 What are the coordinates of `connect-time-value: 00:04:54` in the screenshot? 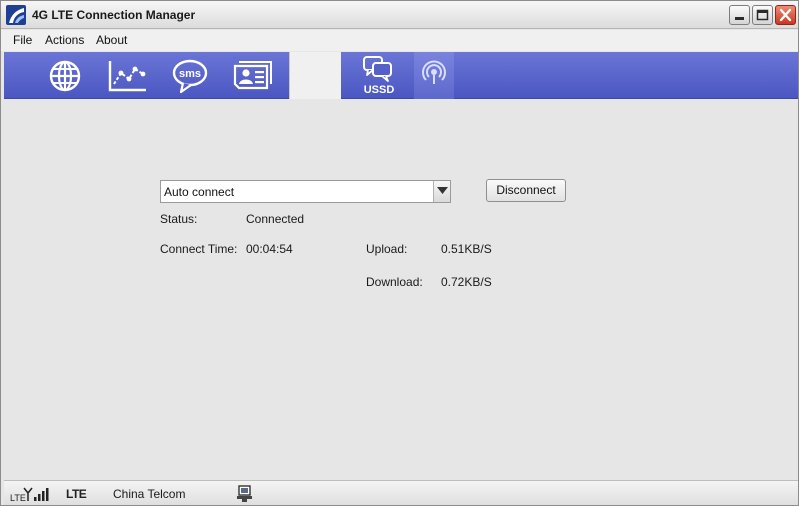 It's located at (269, 249).